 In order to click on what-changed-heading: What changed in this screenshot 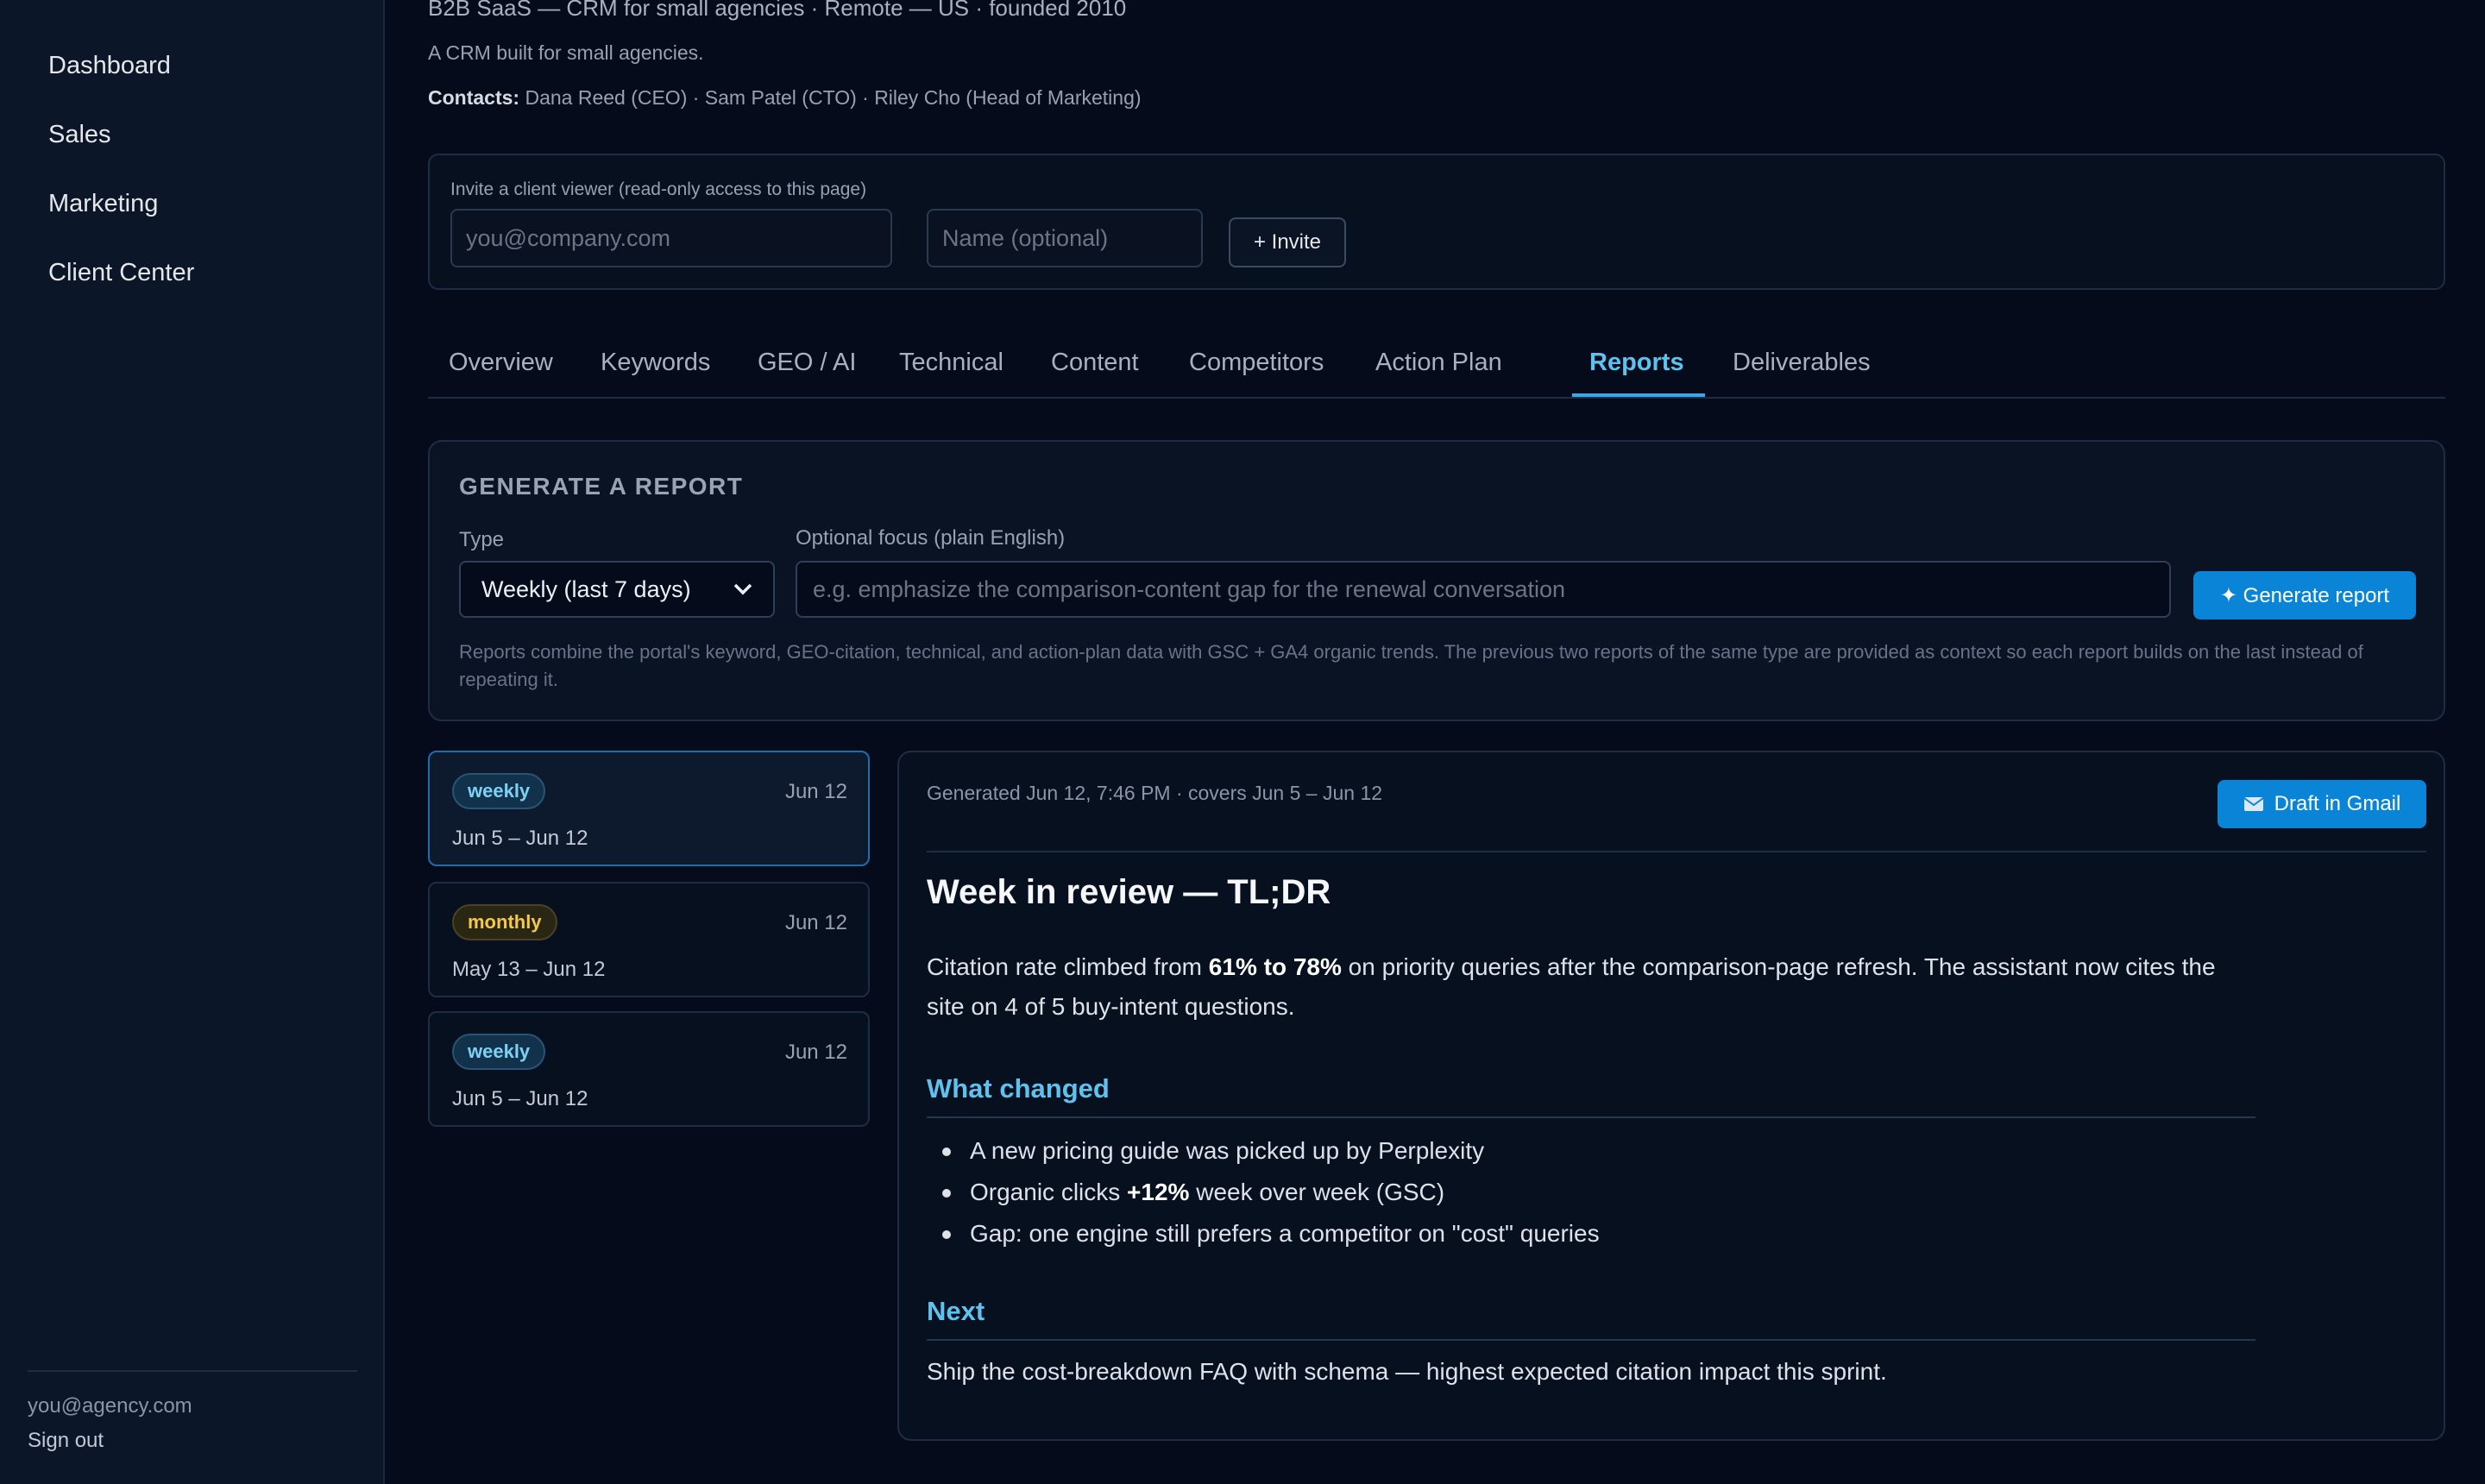, I will do `click(1019, 1088)`.